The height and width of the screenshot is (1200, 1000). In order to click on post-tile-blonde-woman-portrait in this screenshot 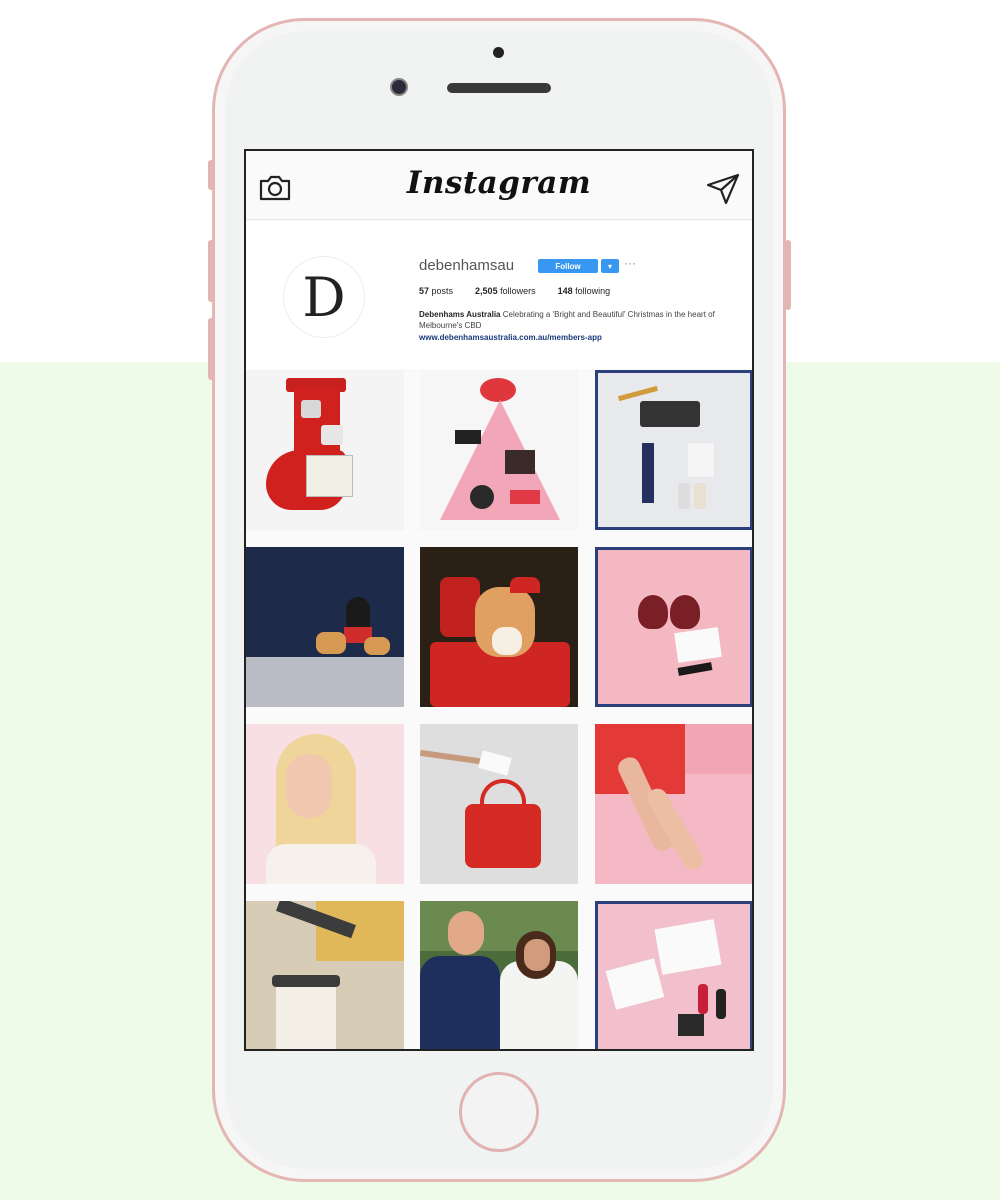, I will do `click(325, 804)`.